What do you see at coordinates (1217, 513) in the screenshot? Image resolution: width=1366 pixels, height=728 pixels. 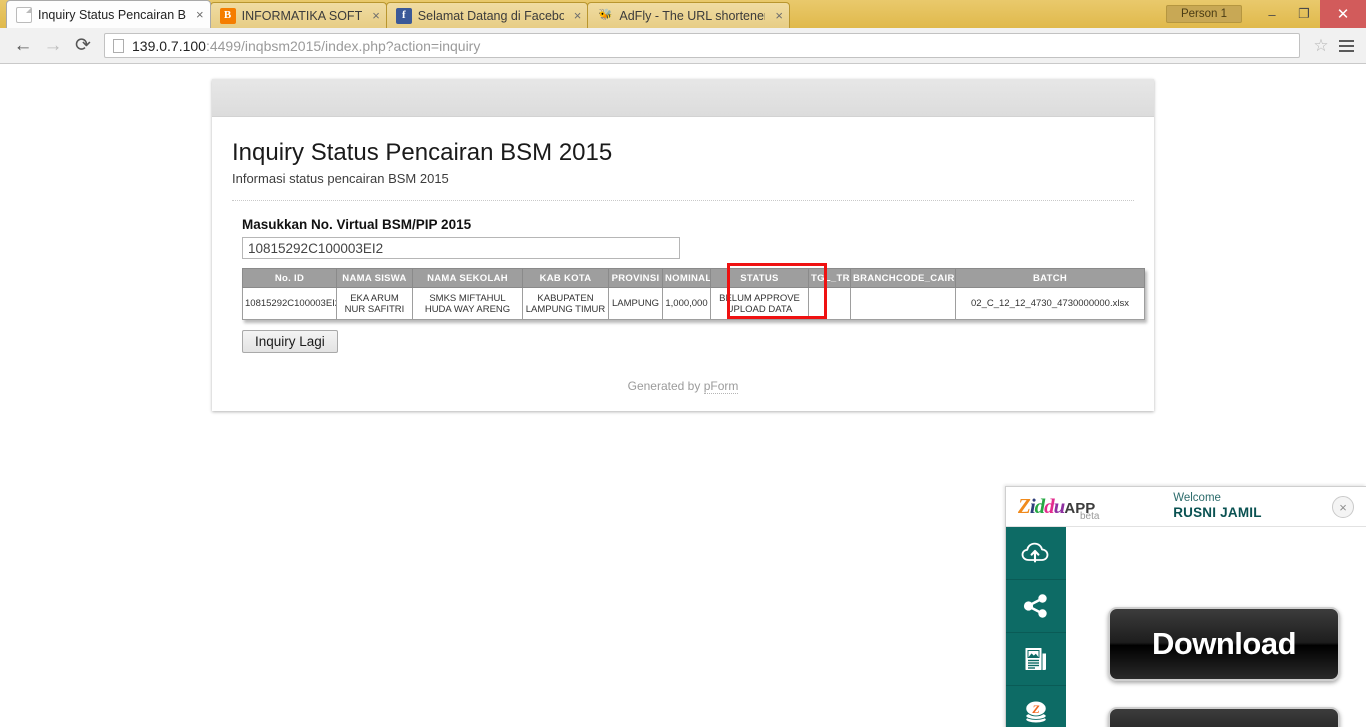 I see `user-name: RUSNI JAMIL` at bounding box center [1217, 513].